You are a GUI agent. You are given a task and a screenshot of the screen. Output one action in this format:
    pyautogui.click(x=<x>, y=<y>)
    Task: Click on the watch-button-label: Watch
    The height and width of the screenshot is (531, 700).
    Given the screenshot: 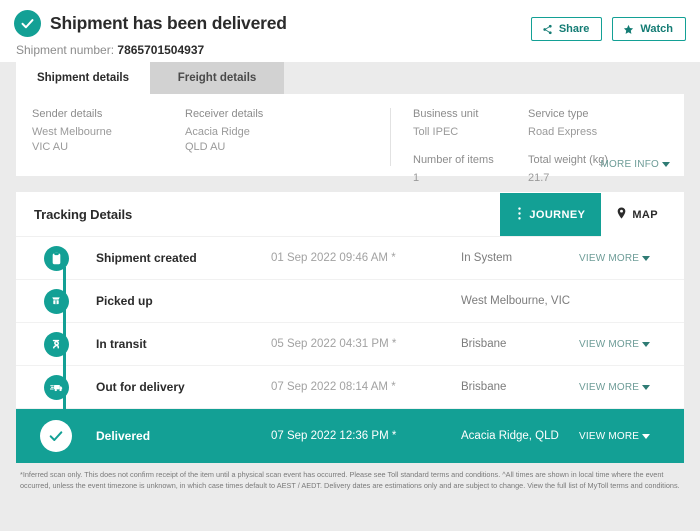 What is the action you would take?
    pyautogui.click(x=656, y=29)
    